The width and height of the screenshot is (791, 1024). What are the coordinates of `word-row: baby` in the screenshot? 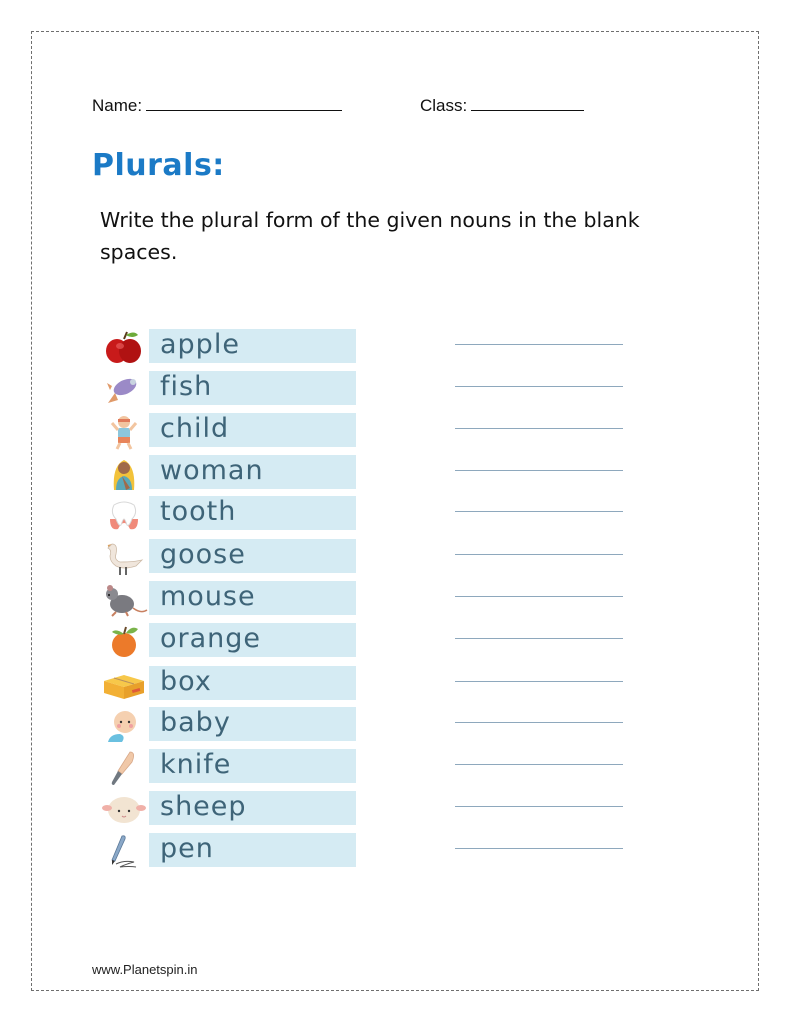 It's located at (368, 725).